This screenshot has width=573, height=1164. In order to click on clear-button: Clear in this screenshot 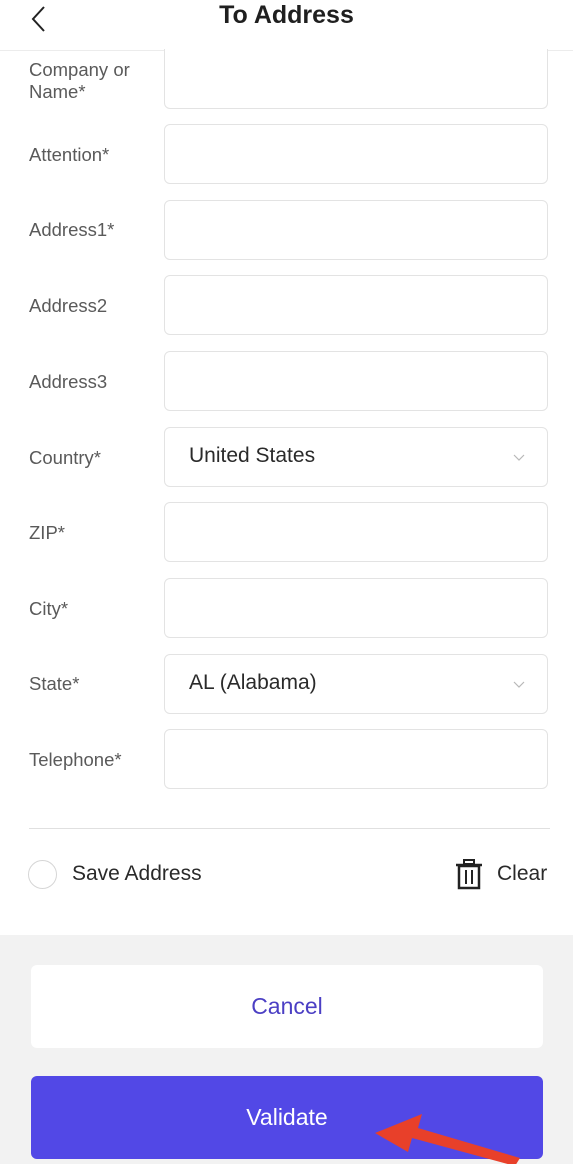, I will do `click(522, 874)`.